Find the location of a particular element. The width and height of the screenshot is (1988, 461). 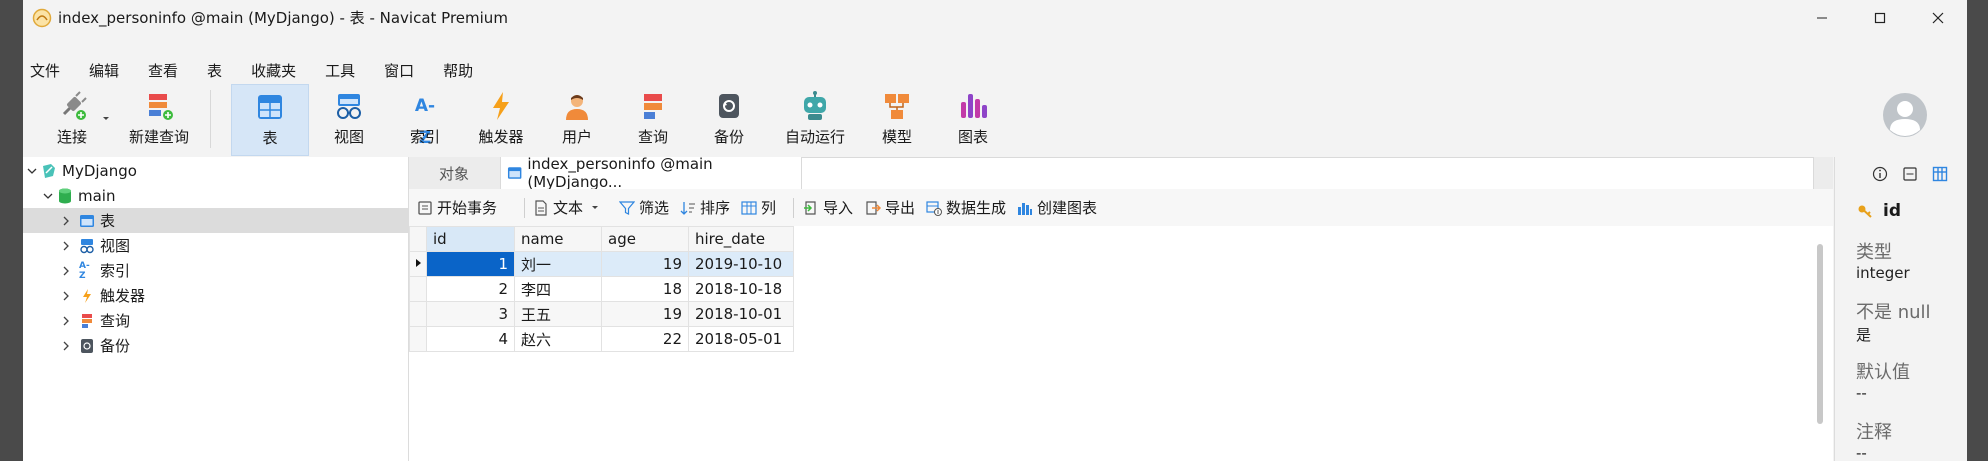

query-button: 查询 is located at coordinates (653, 119).